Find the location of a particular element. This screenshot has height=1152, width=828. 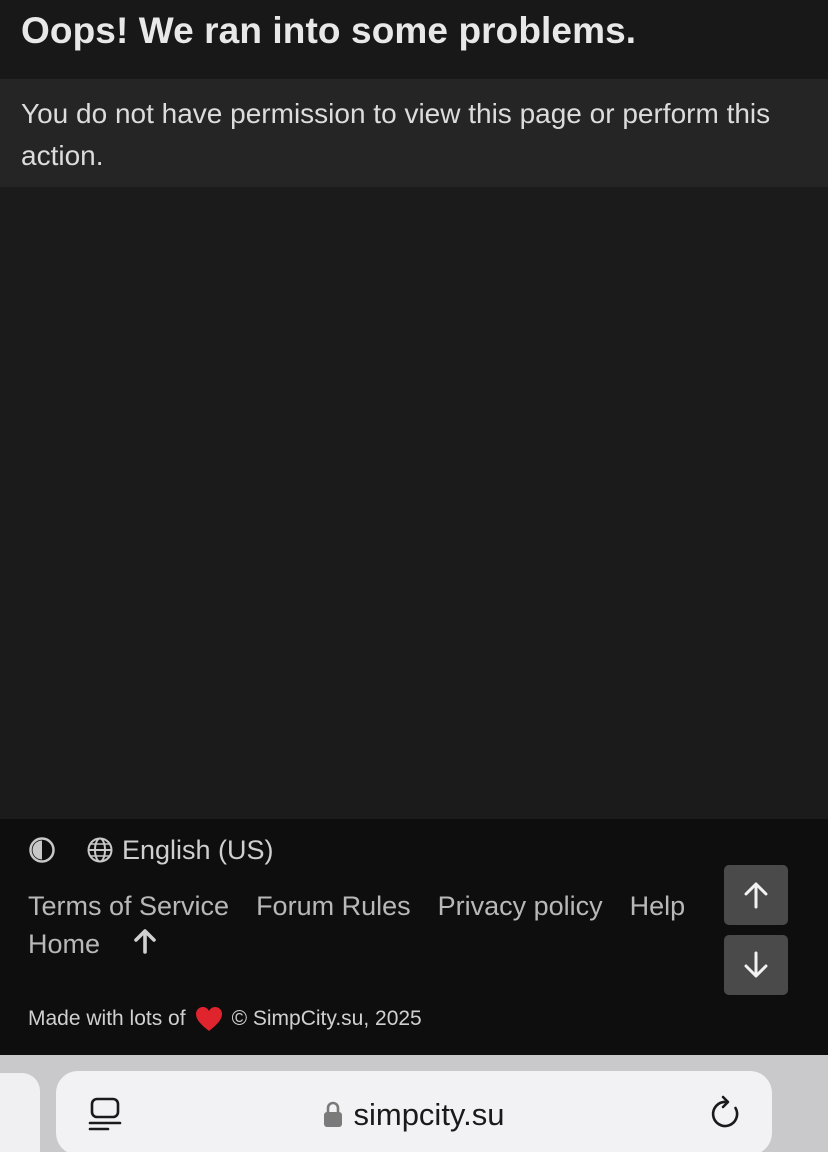

page-title: Oops! We ran into some problems. is located at coordinates (329, 30).